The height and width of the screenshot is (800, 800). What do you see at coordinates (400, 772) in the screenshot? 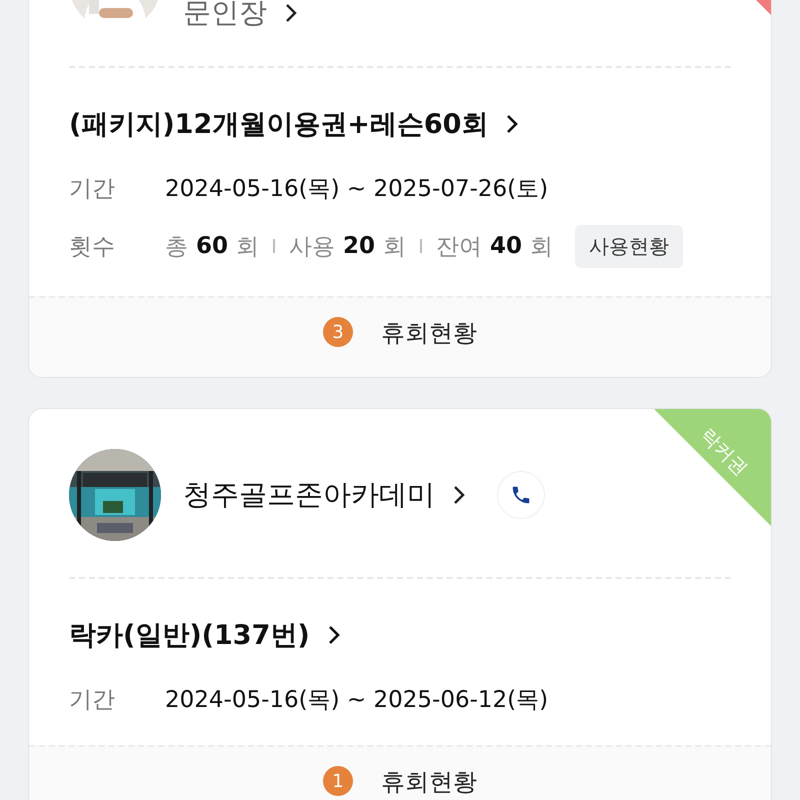
I see `suspension-status-button: 1 휴회현황` at bounding box center [400, 772].